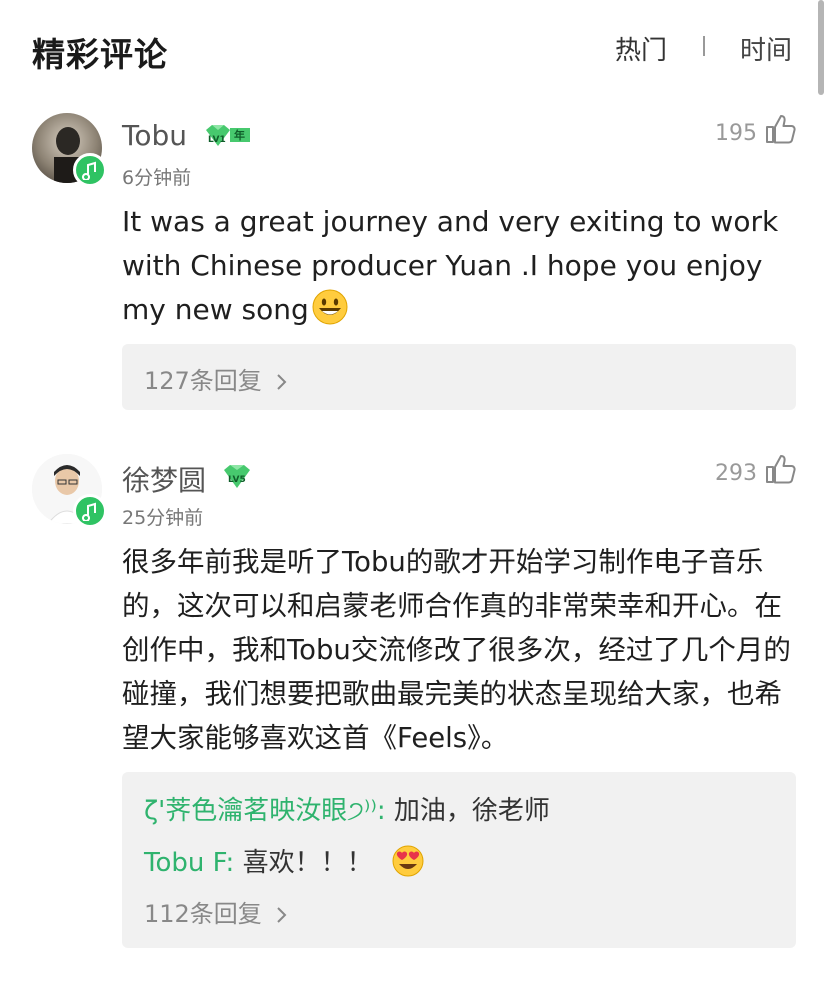  I want to click on comment-username: Tobu, so click(154, 135).